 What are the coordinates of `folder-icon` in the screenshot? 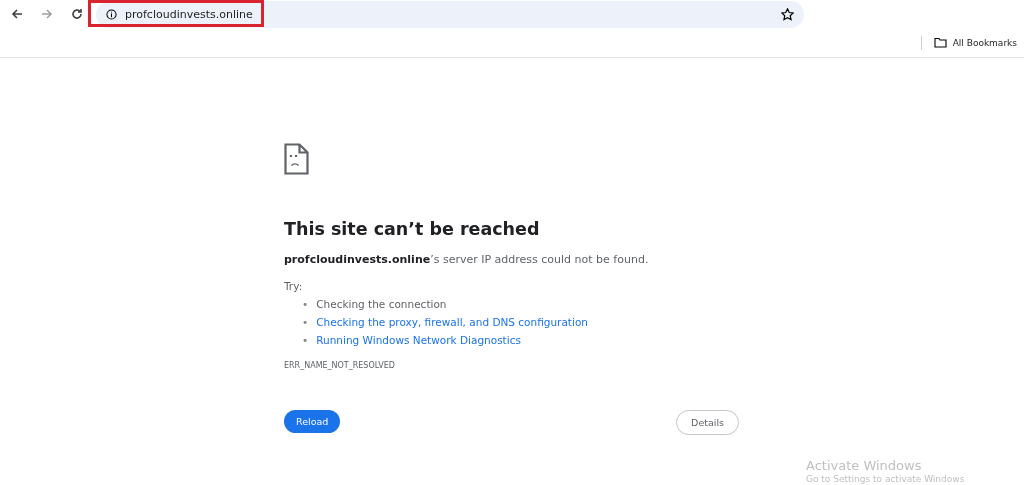 It's located at (940, 42).